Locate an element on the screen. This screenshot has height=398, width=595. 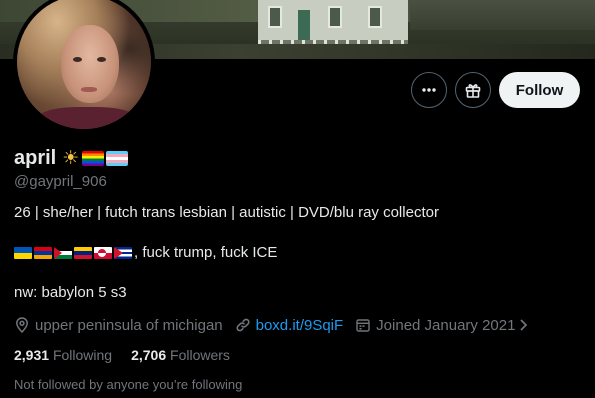
followers-label: Followers is located at coordinates (200, 355).